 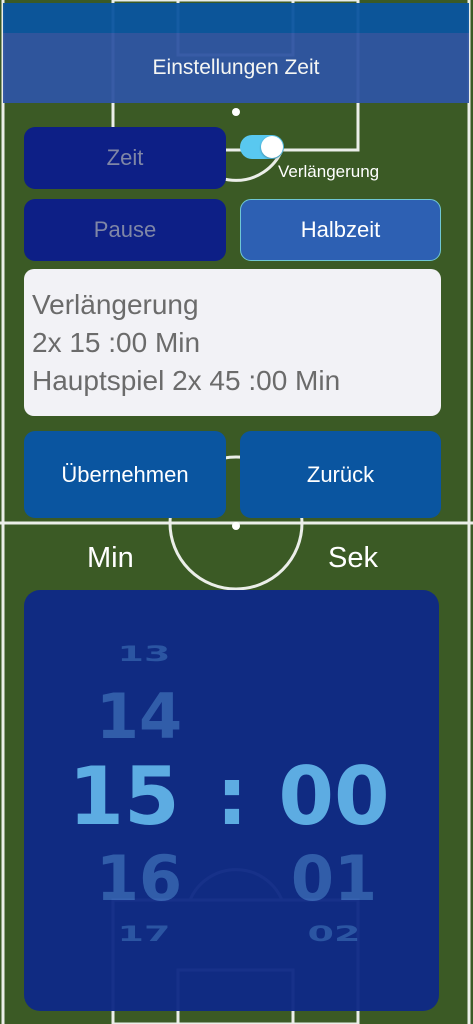 I want to click on sek-selected: 00, so click(x=334, y=796).